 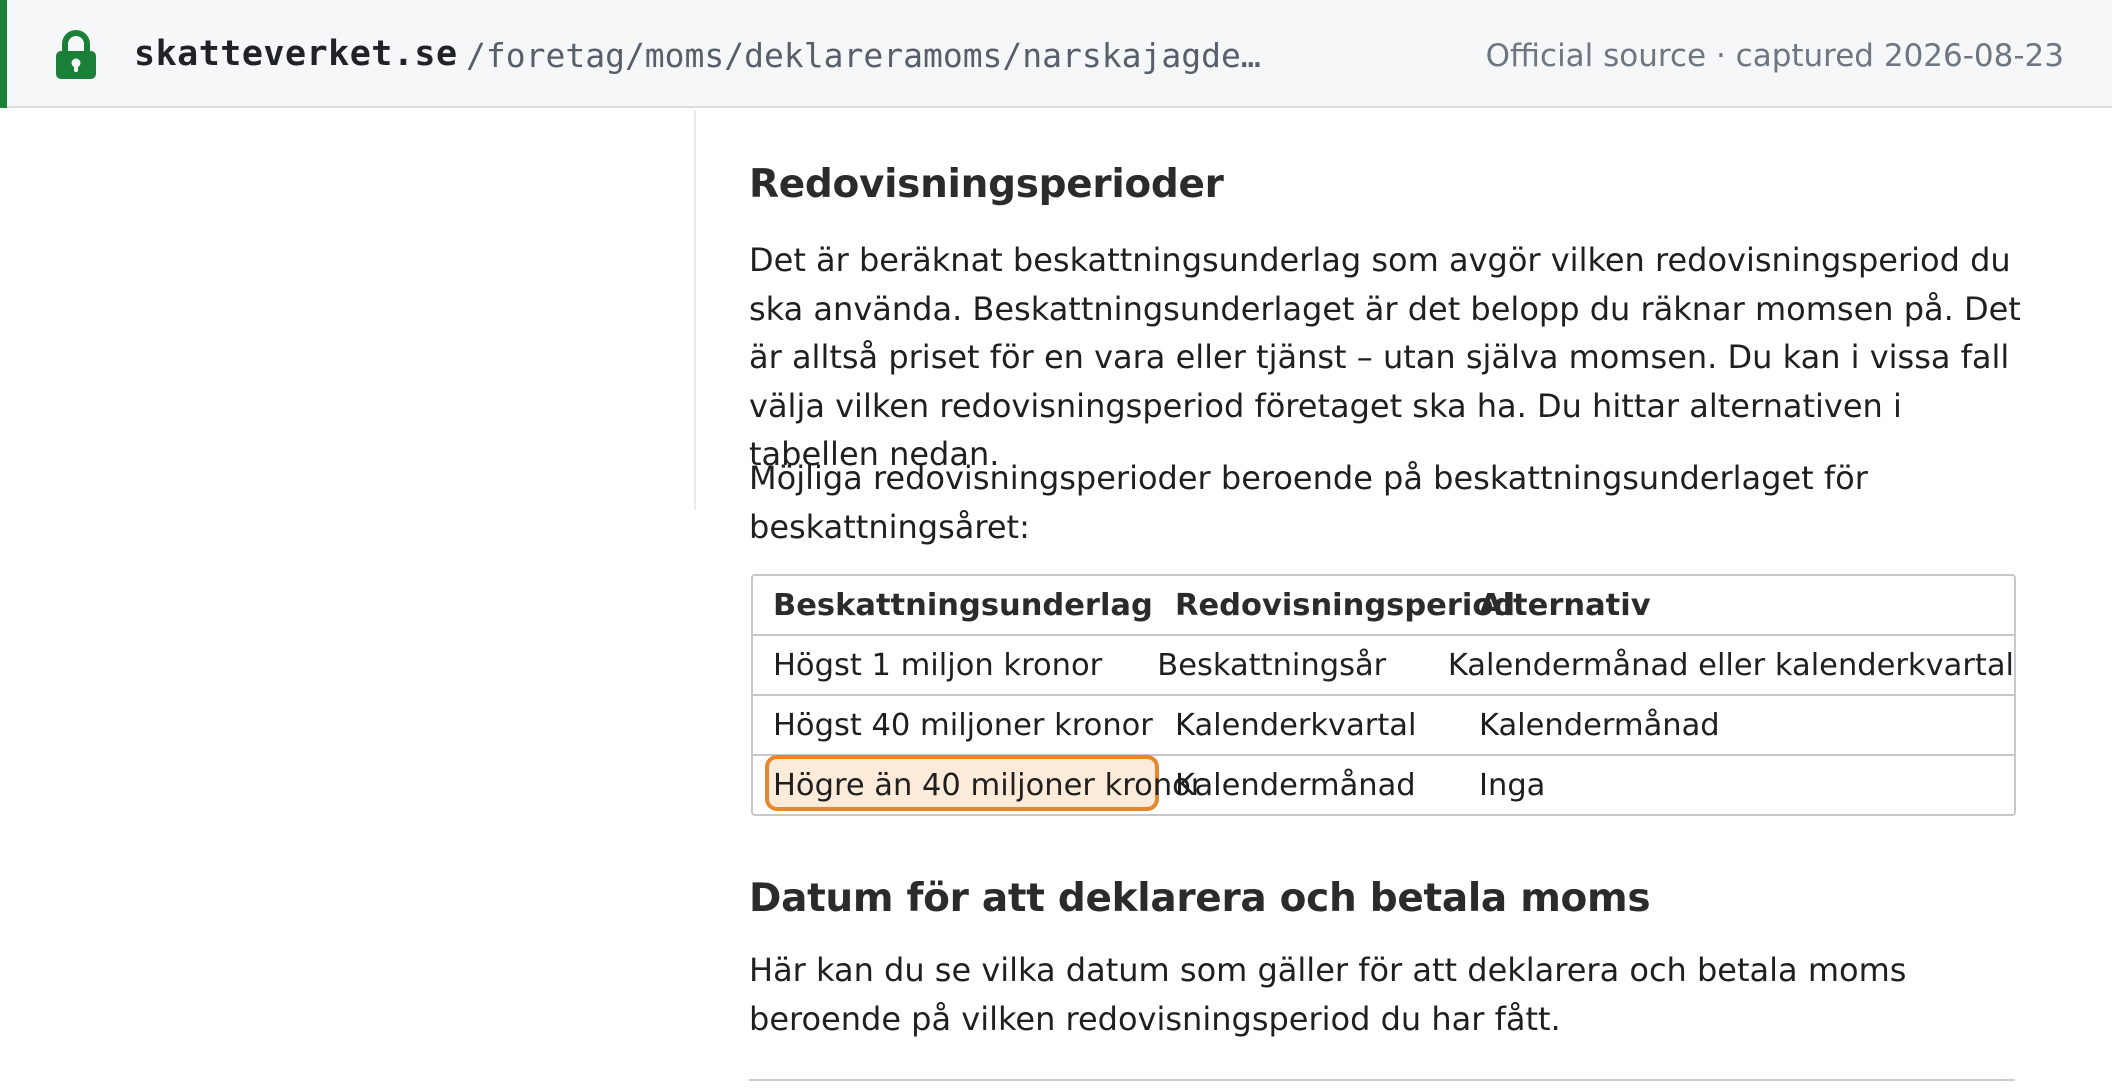 What do you see at coordinates (76, 54) in the screenshot?
I see `lock-icon` at bounding box center [76, 54].